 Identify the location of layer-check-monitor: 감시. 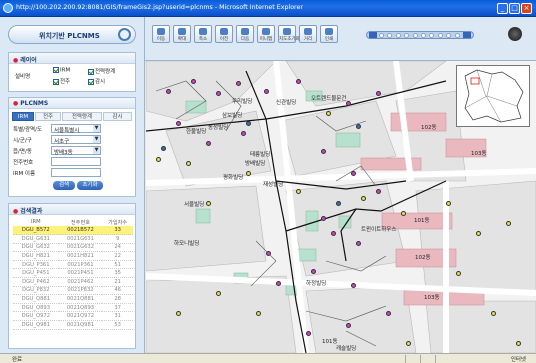
(96, 81).